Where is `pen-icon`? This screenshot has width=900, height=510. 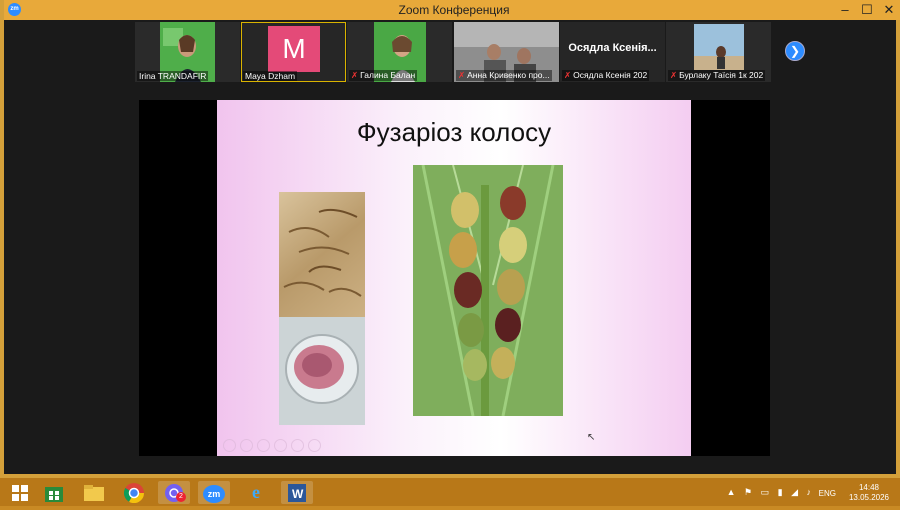 pen-icon is located at coordinates (263, 445).